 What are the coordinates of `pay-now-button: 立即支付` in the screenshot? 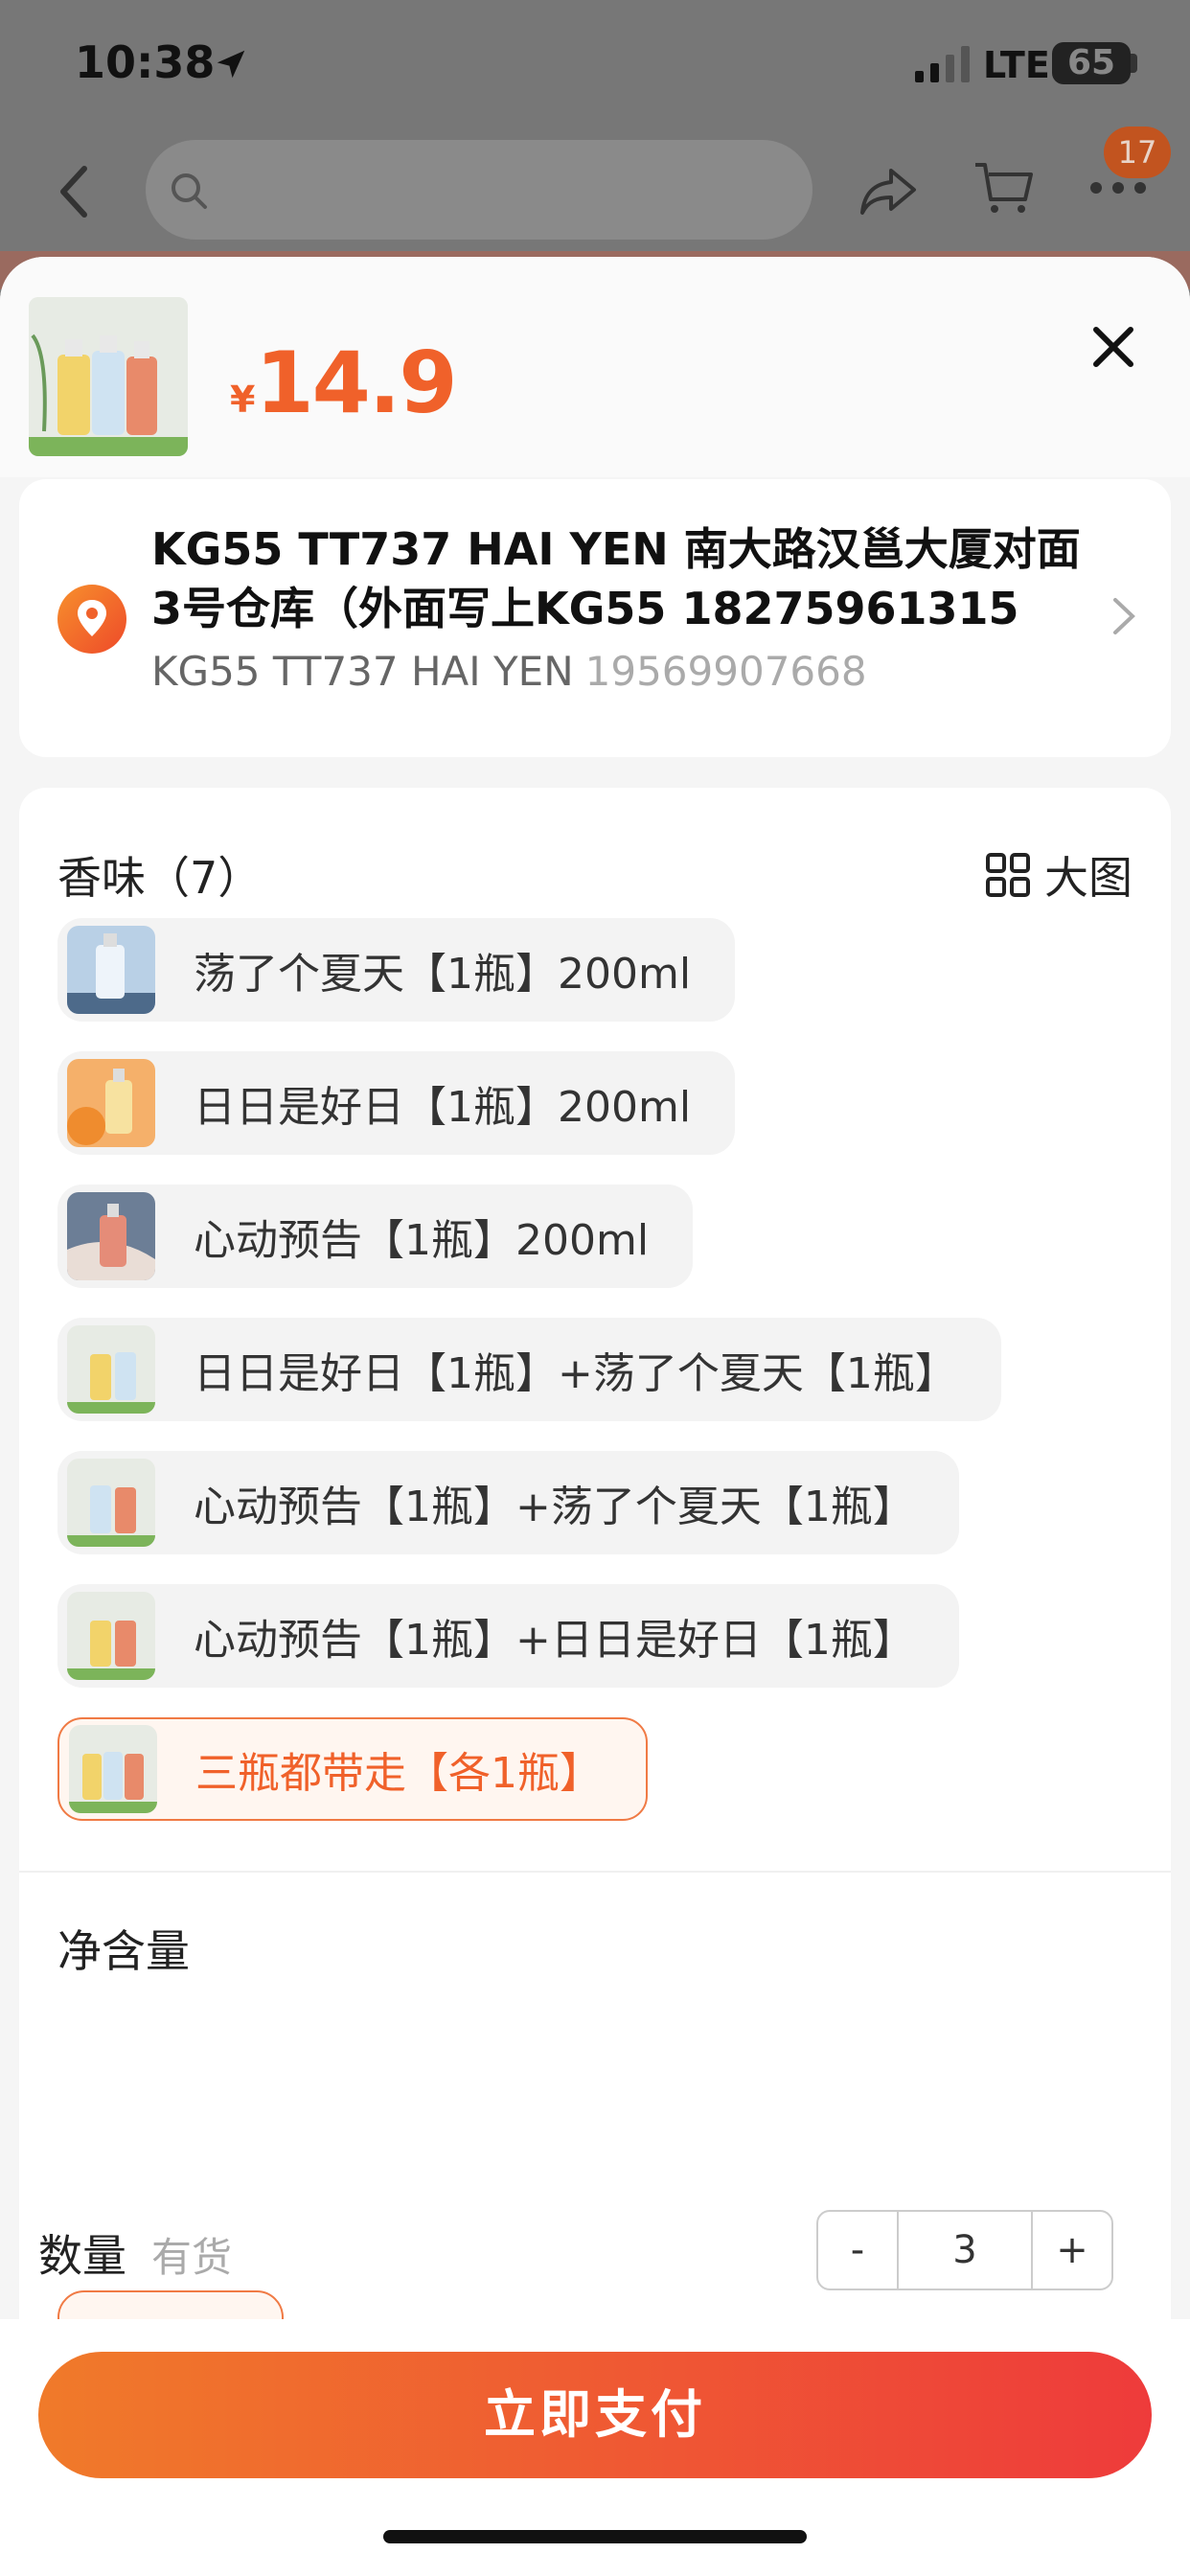 It's located at (595, 2415).